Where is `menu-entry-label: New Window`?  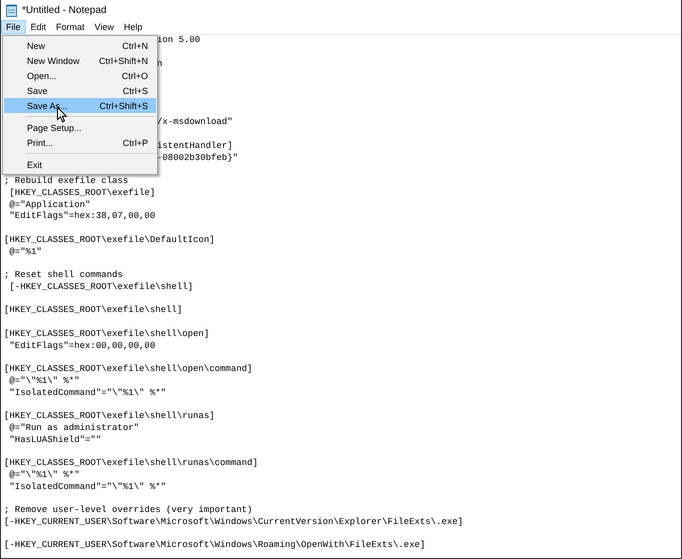
menu-entry-label: New Window is located at coordinates (53, 61).